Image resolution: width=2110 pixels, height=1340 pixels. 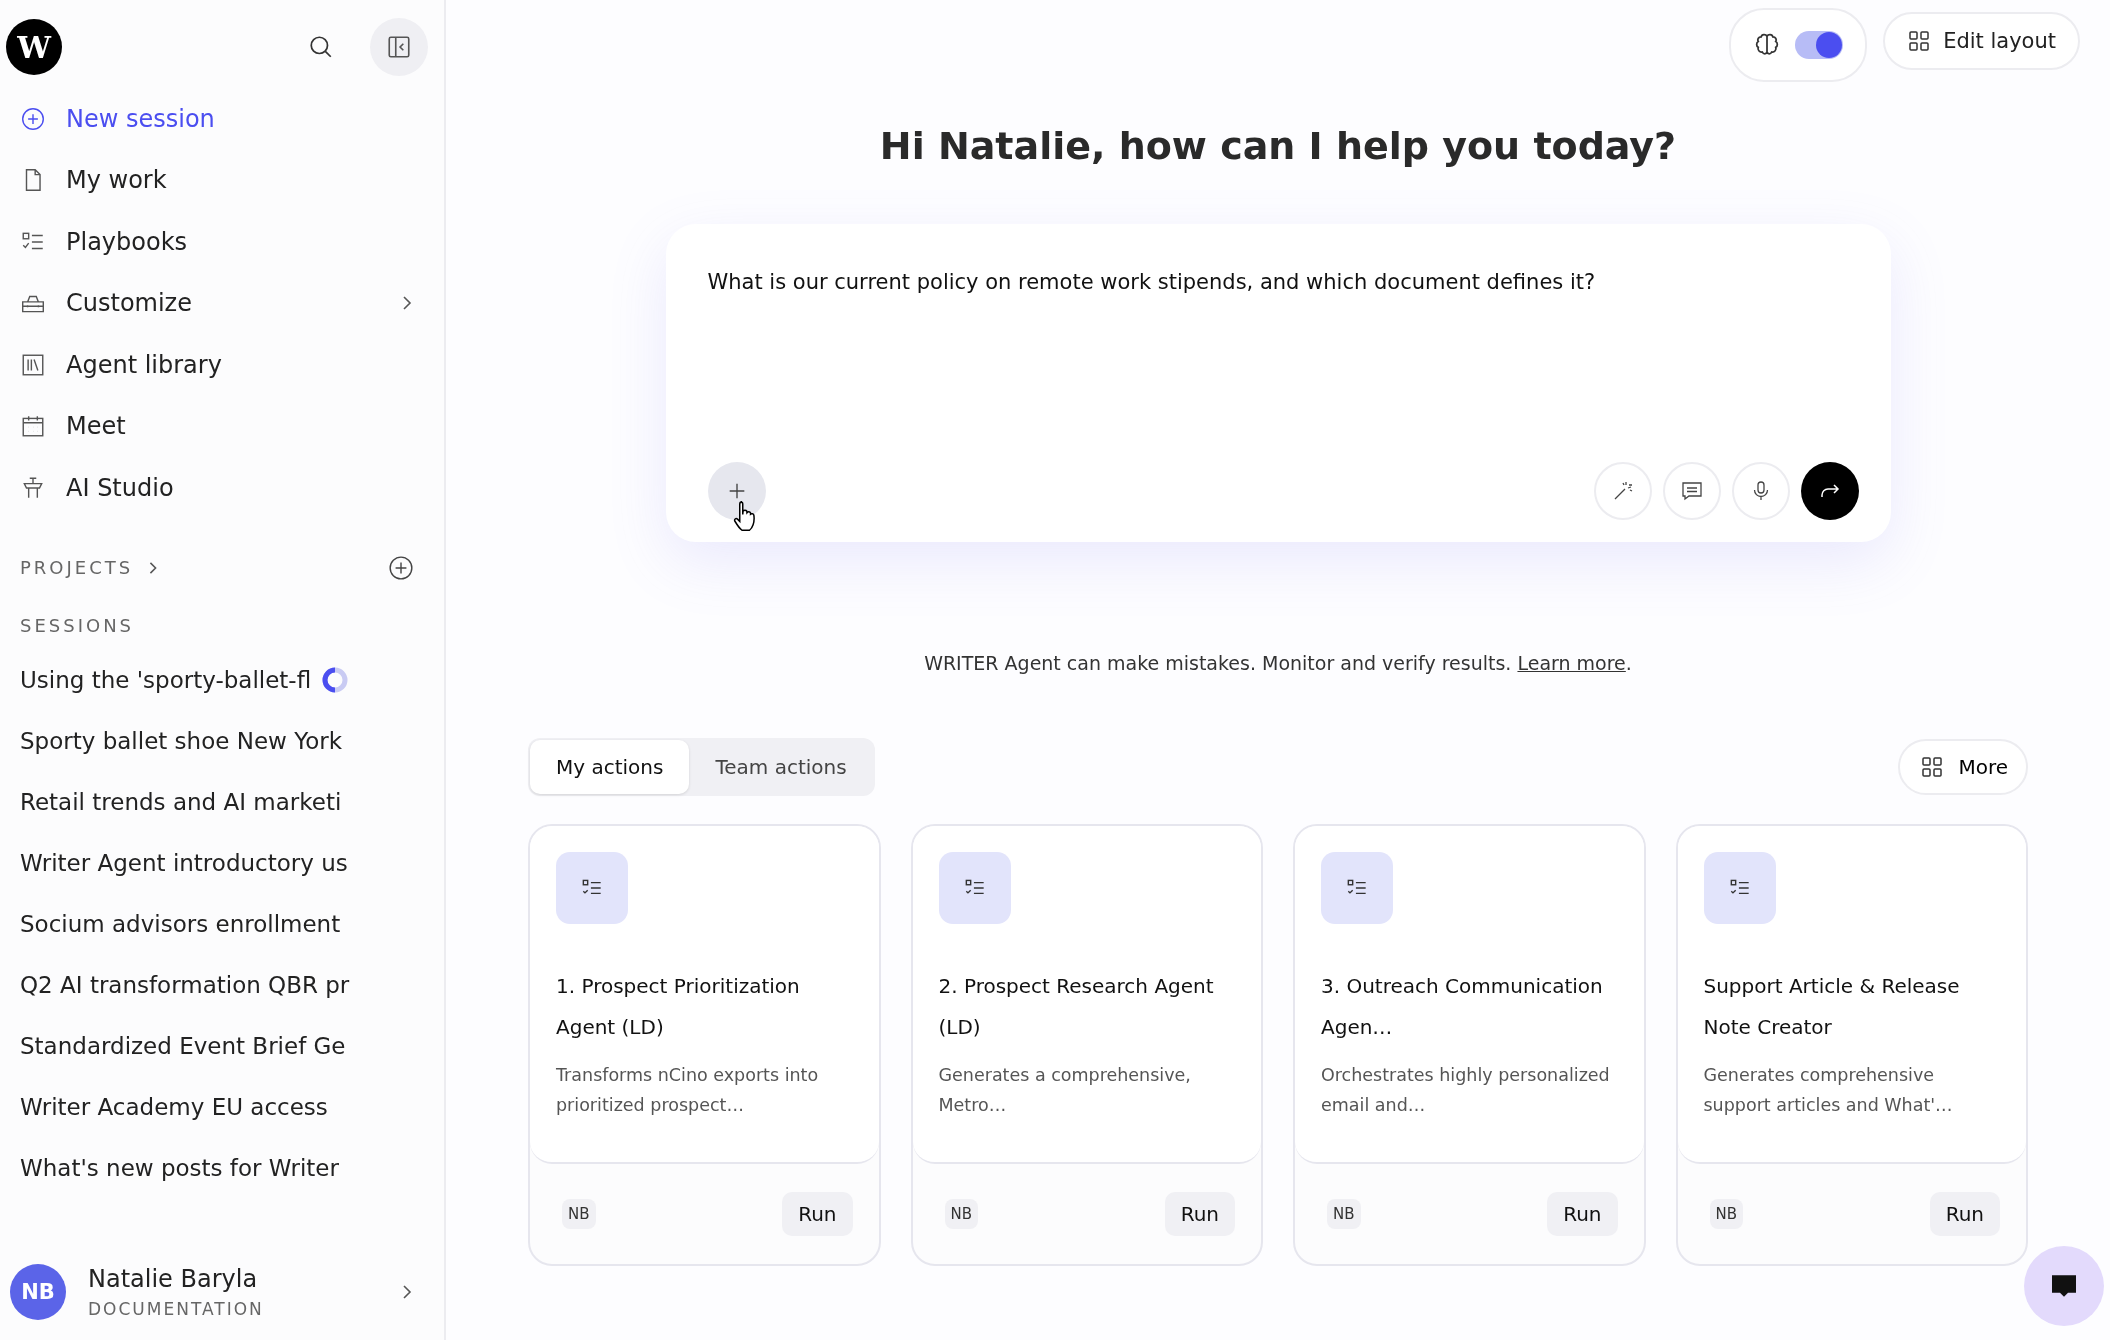 What do you see at coordinates (176, 1309) in the screenshot?
I see `user-organization: DOCUMENTATION` at bounding box center [176, 1309].